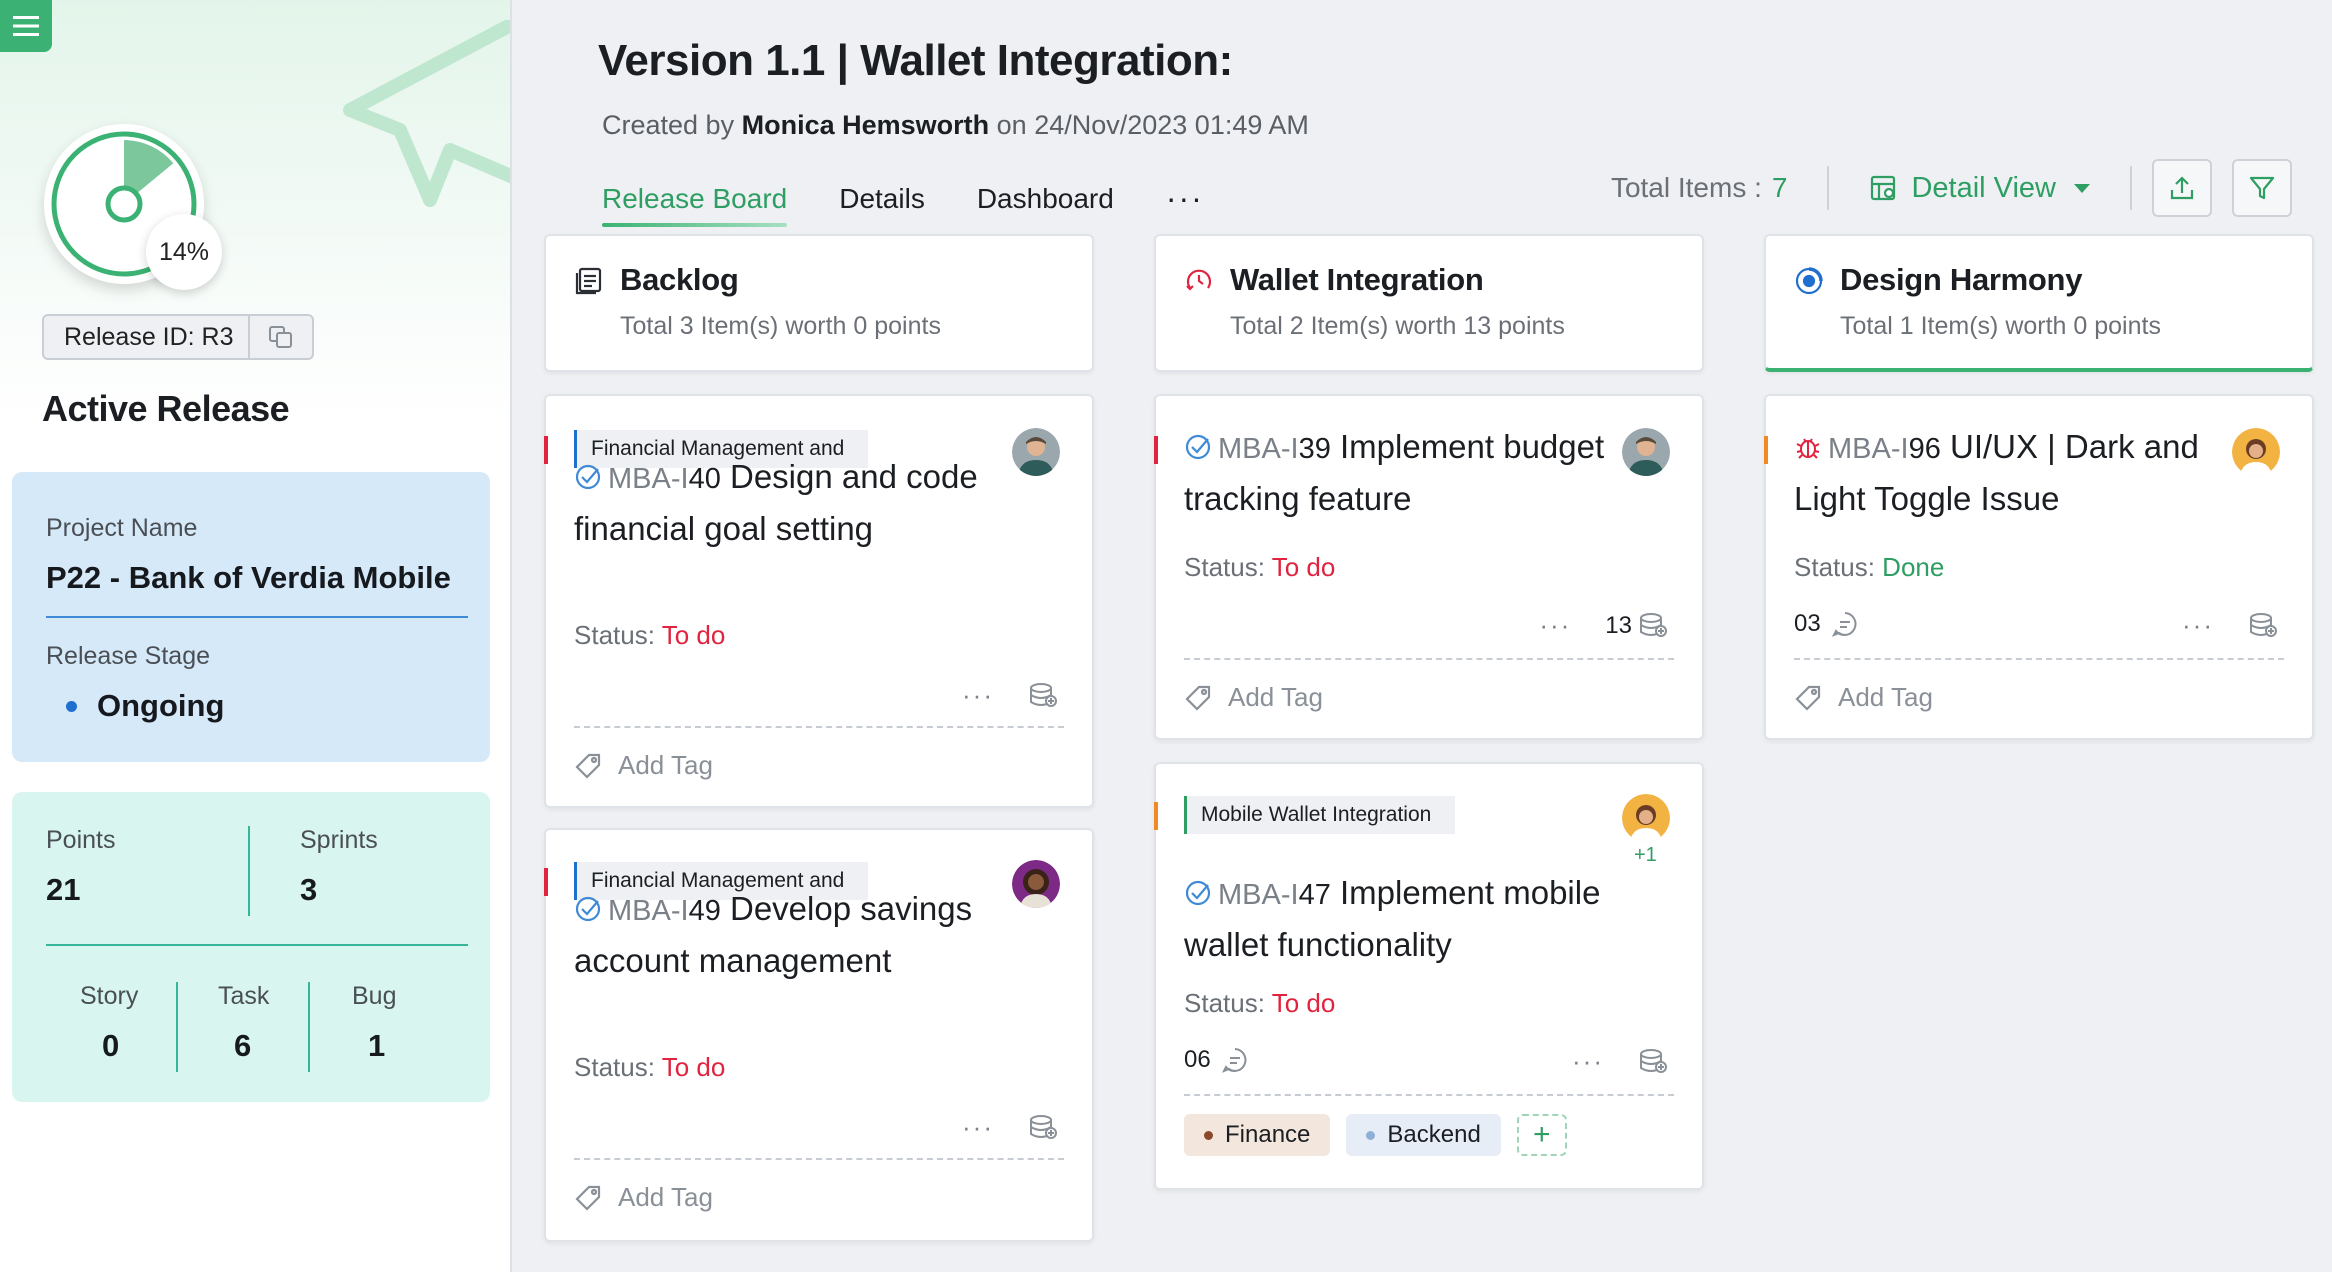 The height and width of the screenshot is (1272, 2332). Describe the element at coordinates (1913, 567) in the screenshot. I see `status-value: Done` at that location.